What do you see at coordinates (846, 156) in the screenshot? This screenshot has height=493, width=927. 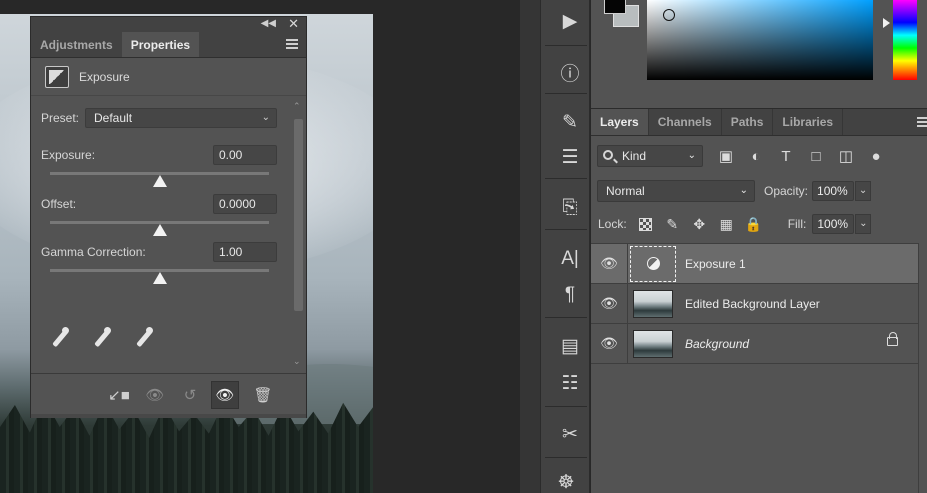 I see `smart-object-filter-icon: ◫` at bounding box center [846, 156].